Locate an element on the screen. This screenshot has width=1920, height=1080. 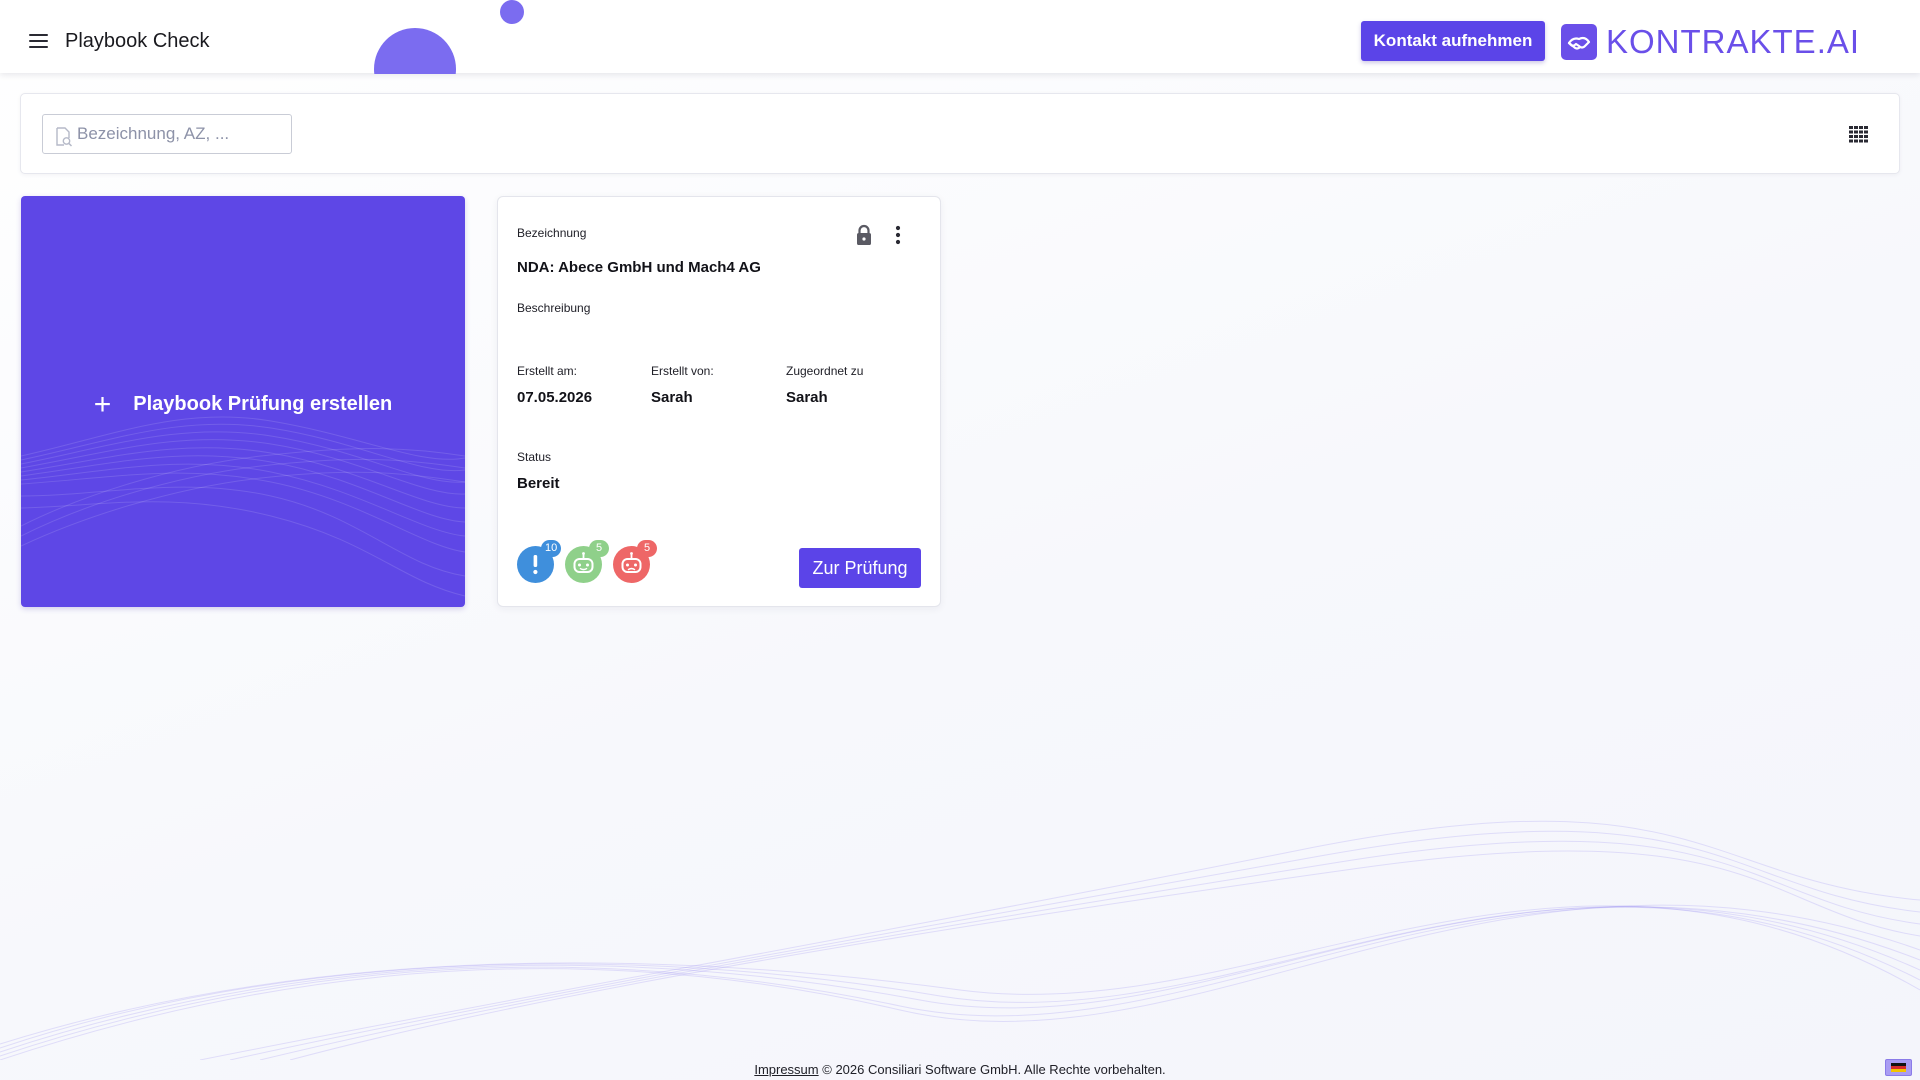
search-field is located at coordinates (167, 134).